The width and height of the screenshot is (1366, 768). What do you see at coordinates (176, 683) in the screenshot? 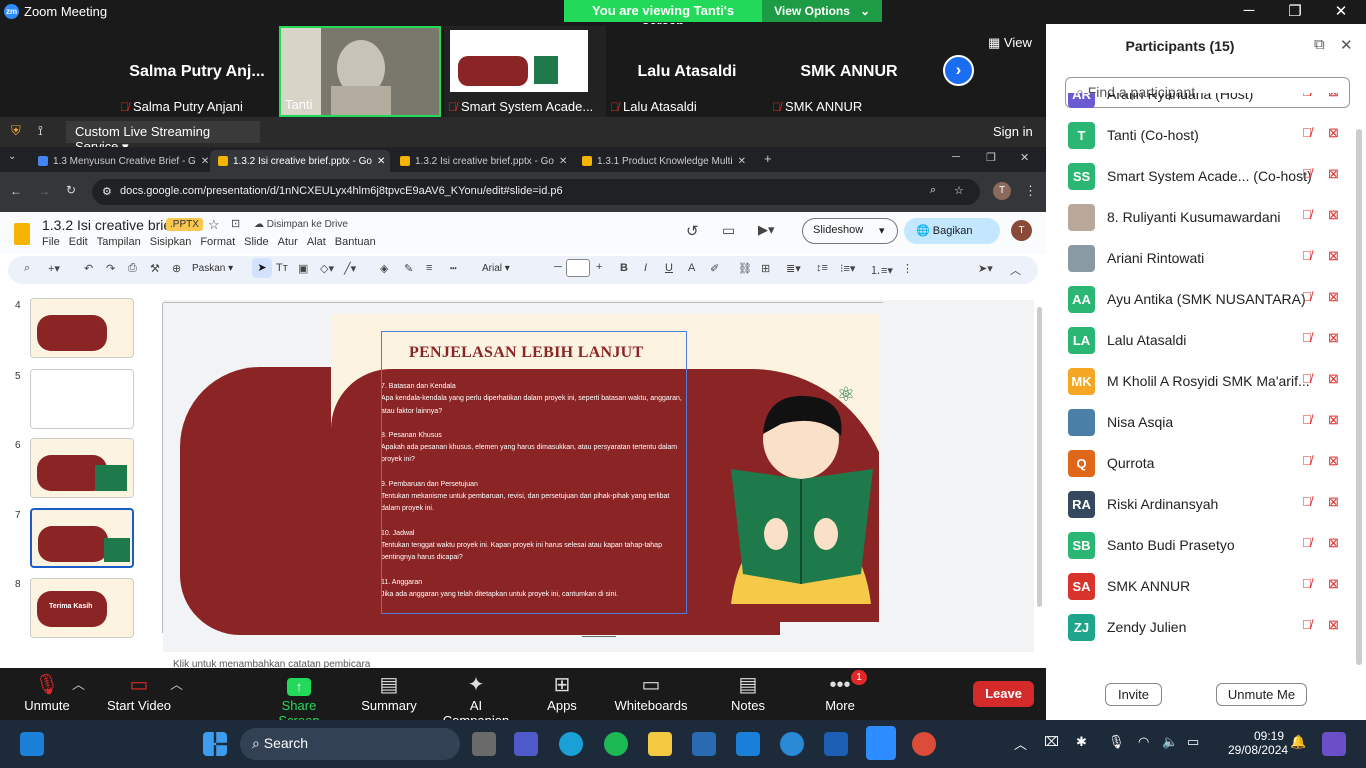
I see `video-options-icon: ︿` at bounding box center [176, 683].